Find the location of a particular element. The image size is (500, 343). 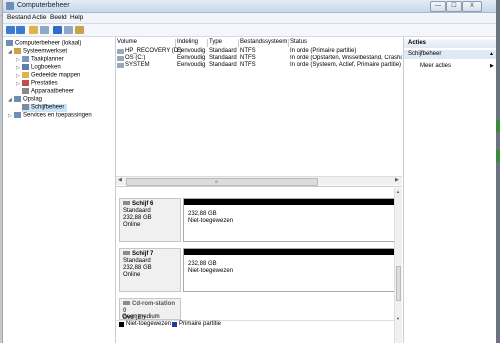

tree-systeemwerkset: ◢ Systeemwerkset is located at coordinates (37, 52).